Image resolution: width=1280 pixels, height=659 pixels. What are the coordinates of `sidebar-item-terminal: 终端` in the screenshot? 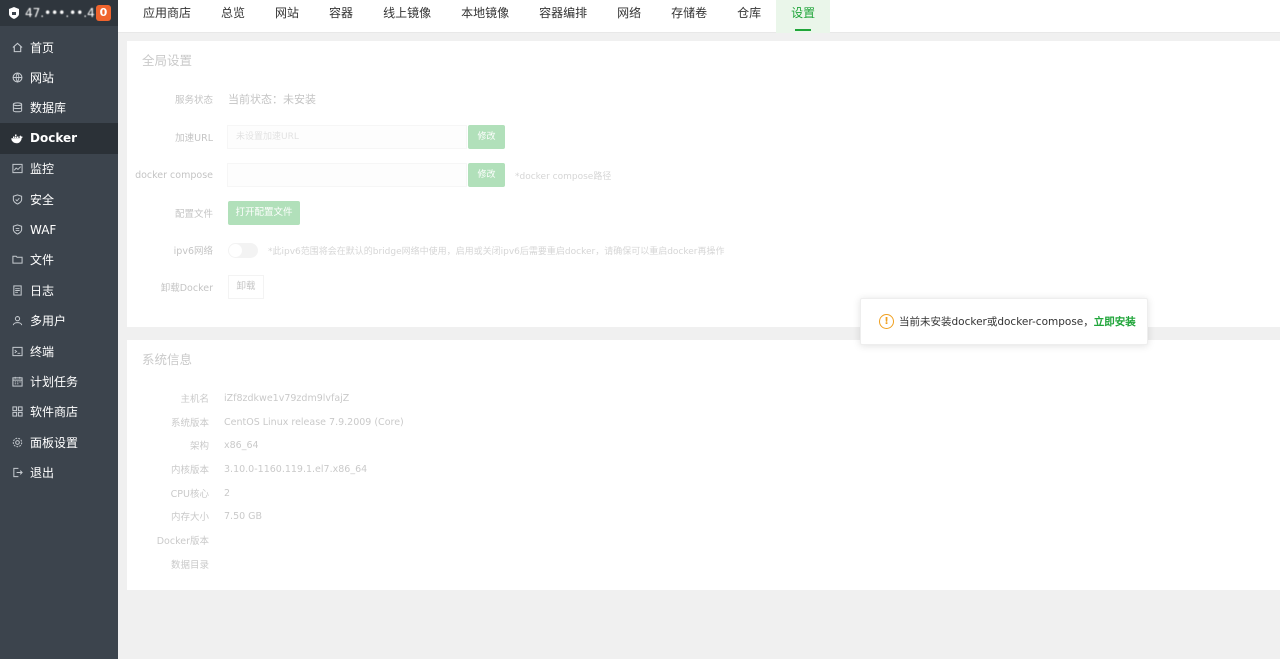 It's located at (59, 351).